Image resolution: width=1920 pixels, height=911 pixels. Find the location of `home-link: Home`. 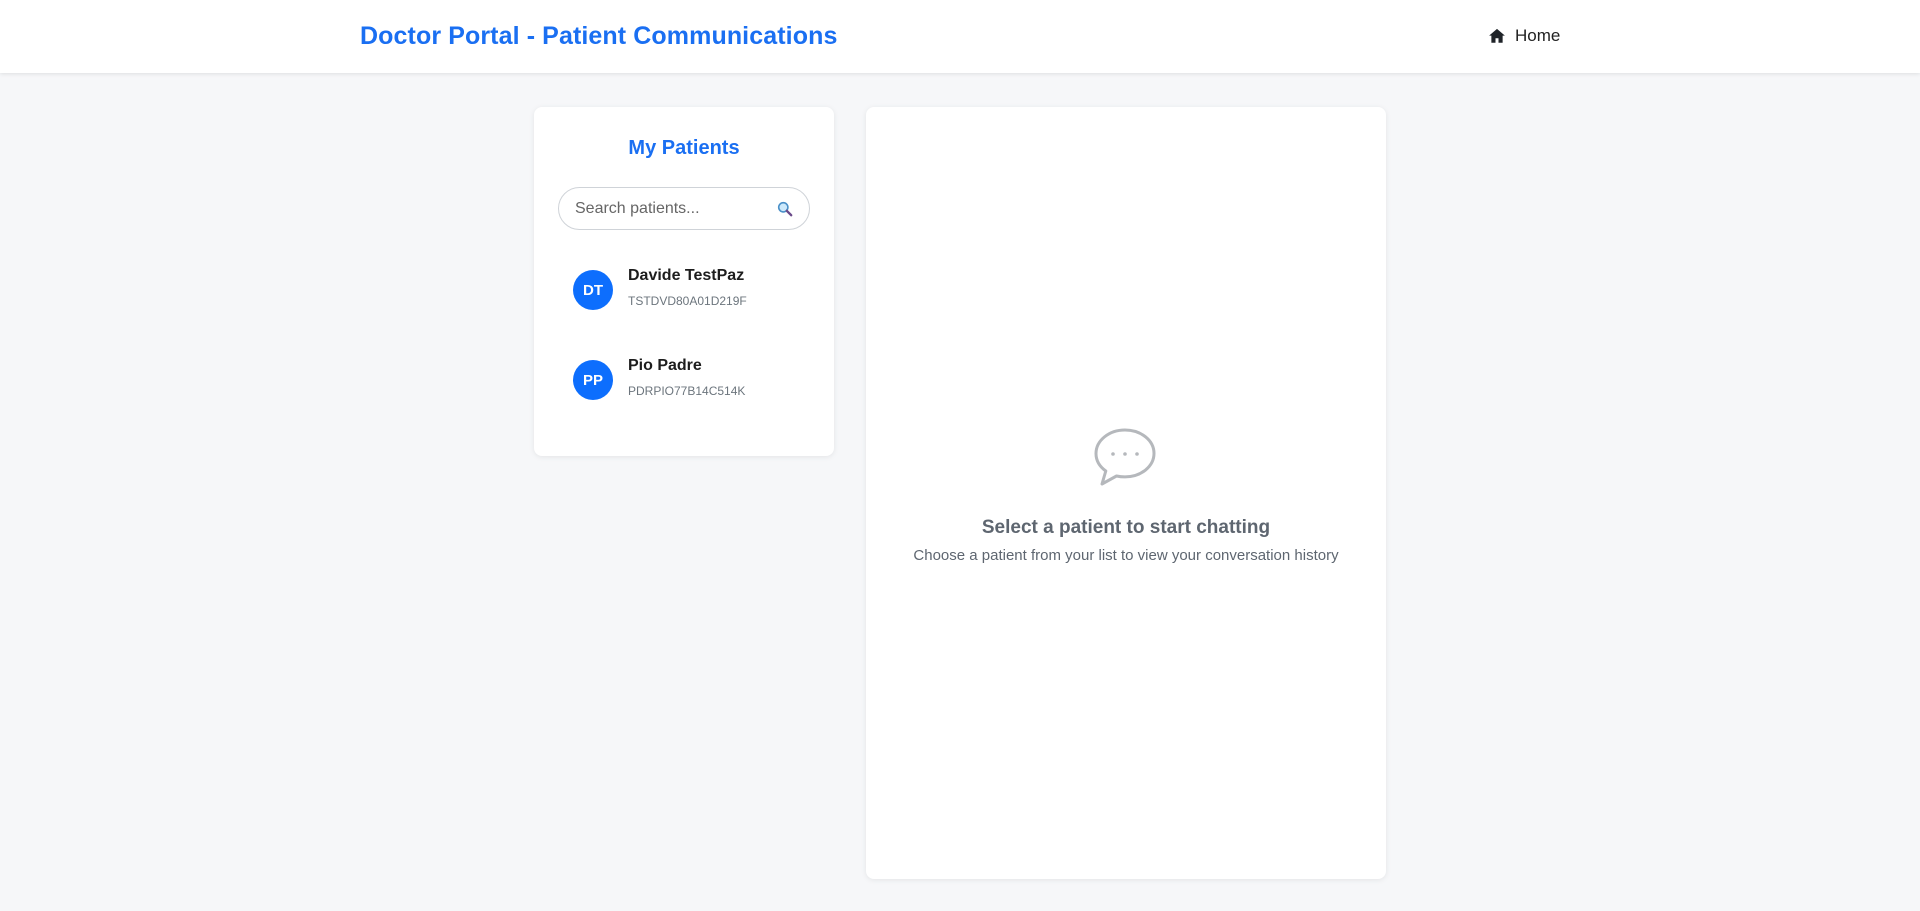

home-link: Home is located at coordinates (1524, 36).